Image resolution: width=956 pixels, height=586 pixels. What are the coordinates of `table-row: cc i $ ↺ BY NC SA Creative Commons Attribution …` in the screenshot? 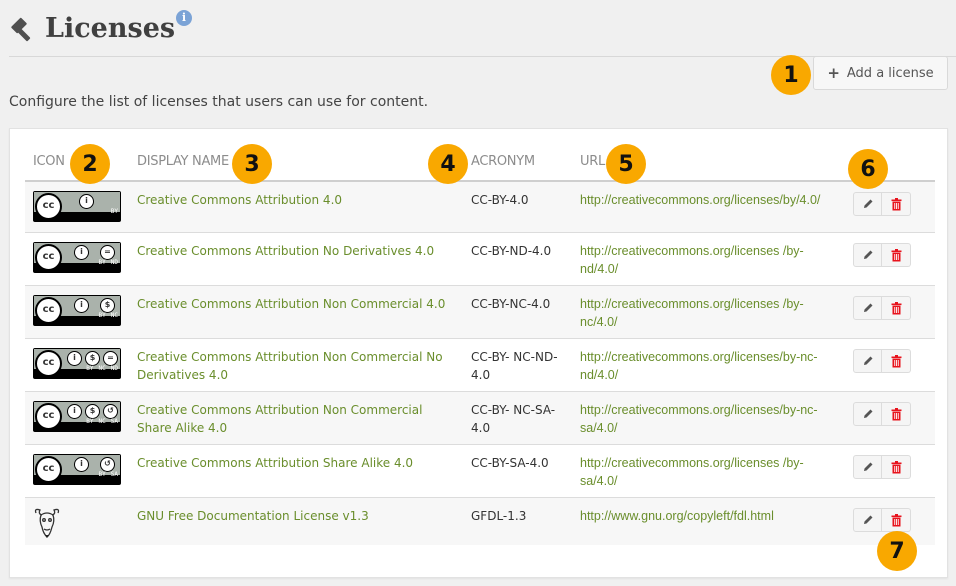 It's located at (480, 418).